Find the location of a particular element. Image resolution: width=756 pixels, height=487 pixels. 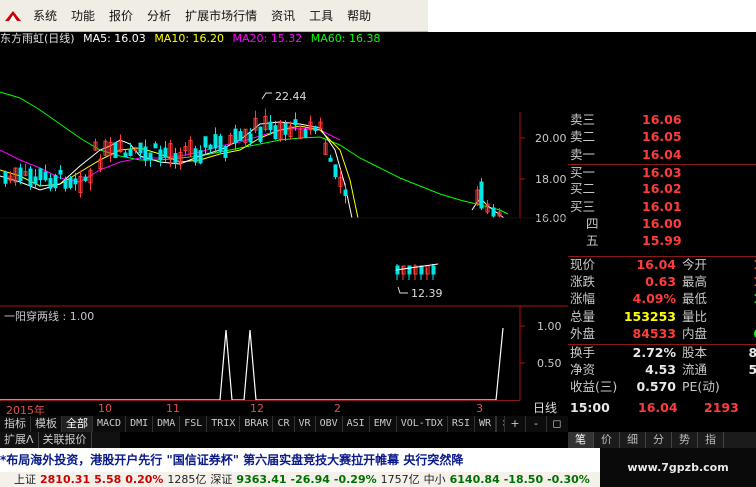

order-book-price: 16.02 is located at coordinates (662, 189).